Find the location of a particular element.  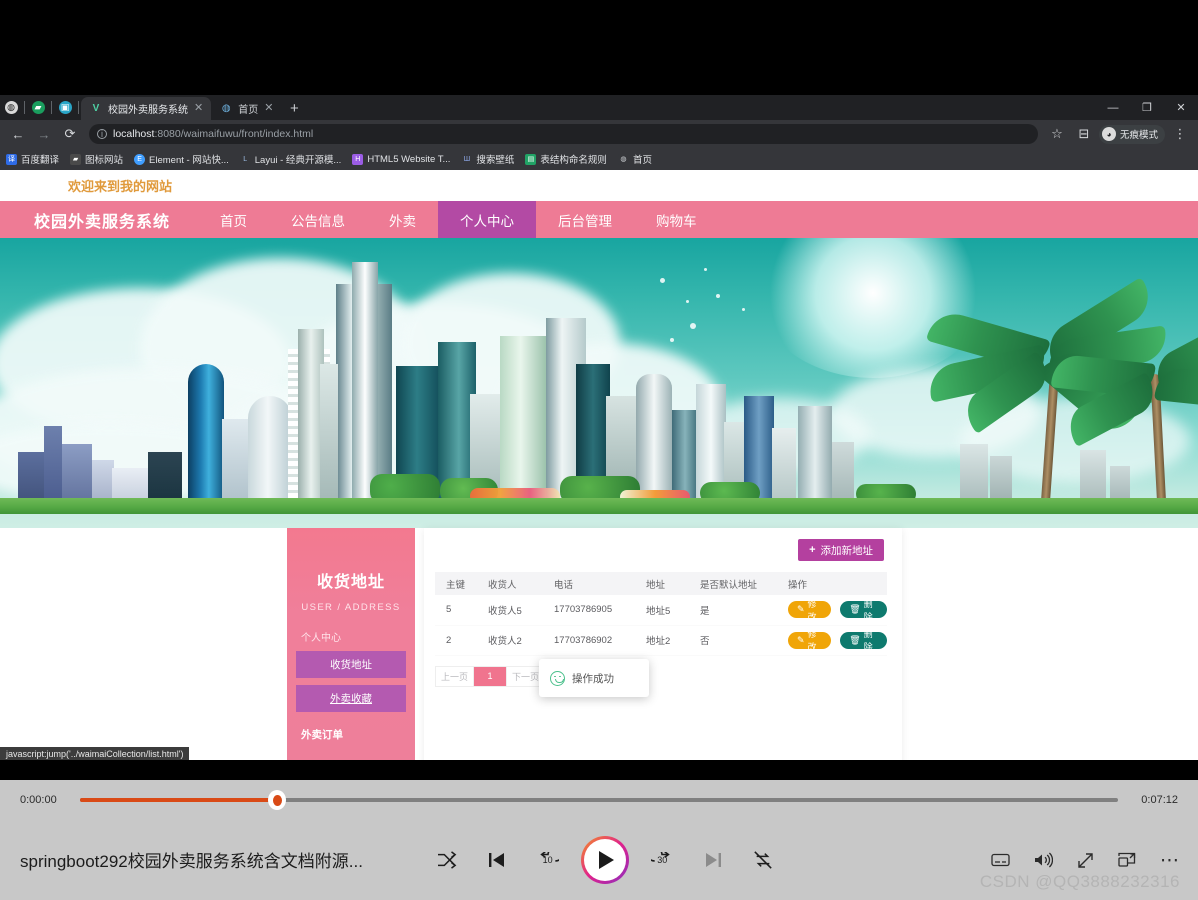

play-button is located at coordinates (605, 860).